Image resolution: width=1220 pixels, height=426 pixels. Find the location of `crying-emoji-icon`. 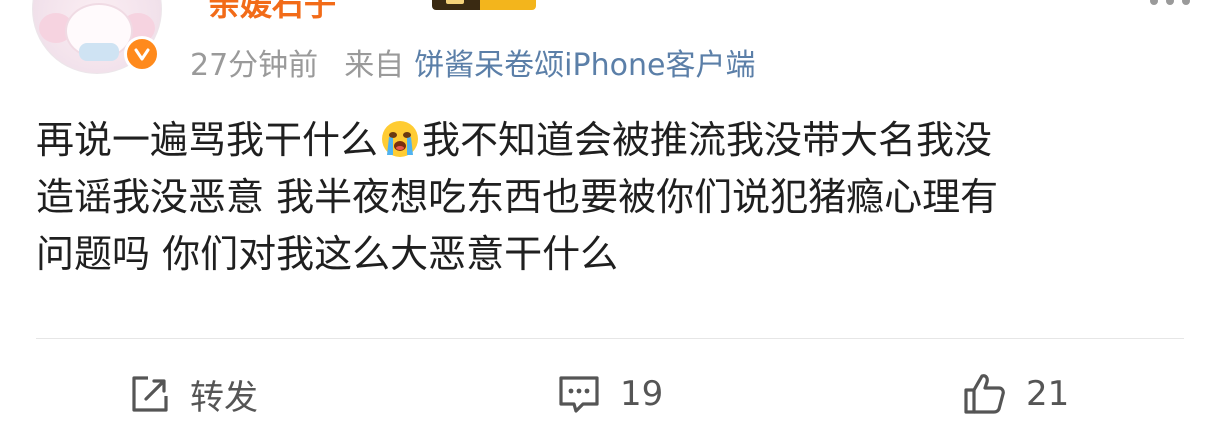

crying-emoji-icon is located at coordinates (400, 139).